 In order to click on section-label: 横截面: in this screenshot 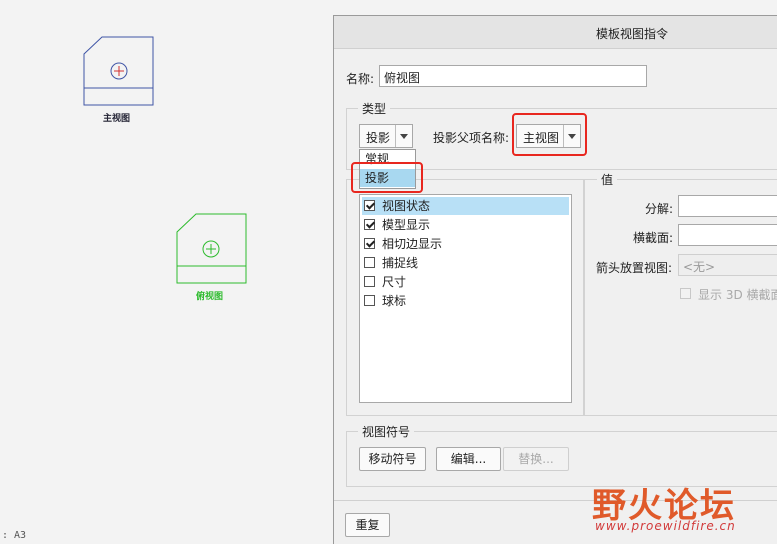, I will do `click(653, 238)`.